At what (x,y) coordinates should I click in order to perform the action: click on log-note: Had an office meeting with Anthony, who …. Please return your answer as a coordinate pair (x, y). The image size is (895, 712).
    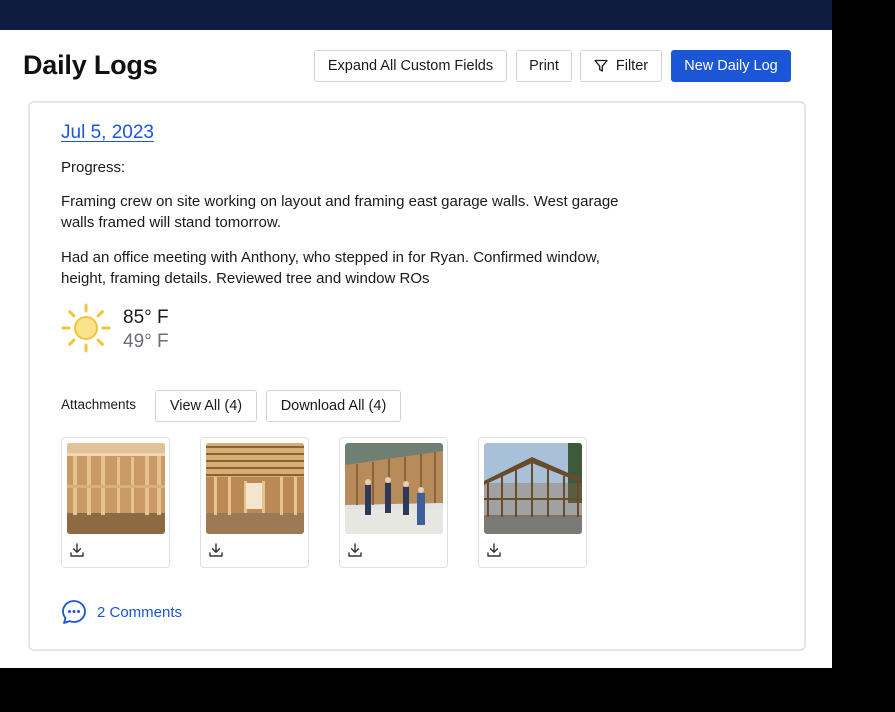
    Looking at the image, I should click on (330, 268).